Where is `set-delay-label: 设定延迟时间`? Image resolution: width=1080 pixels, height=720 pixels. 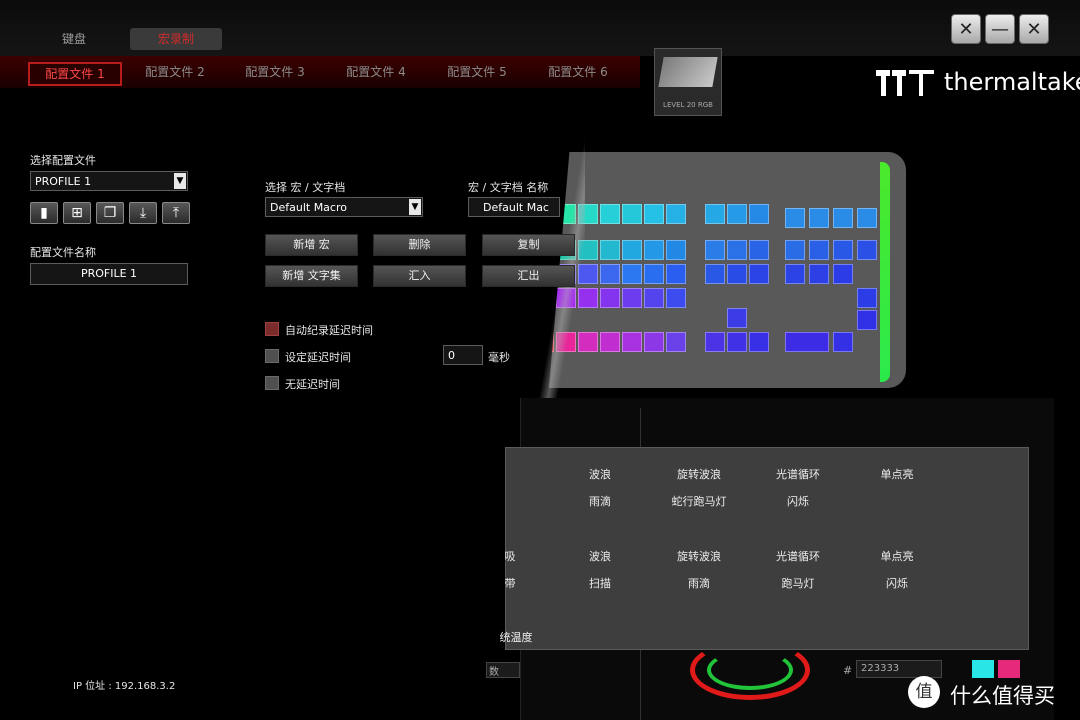
set-delay-label: 设定延迟时间 is located at coordinates (318, 357).